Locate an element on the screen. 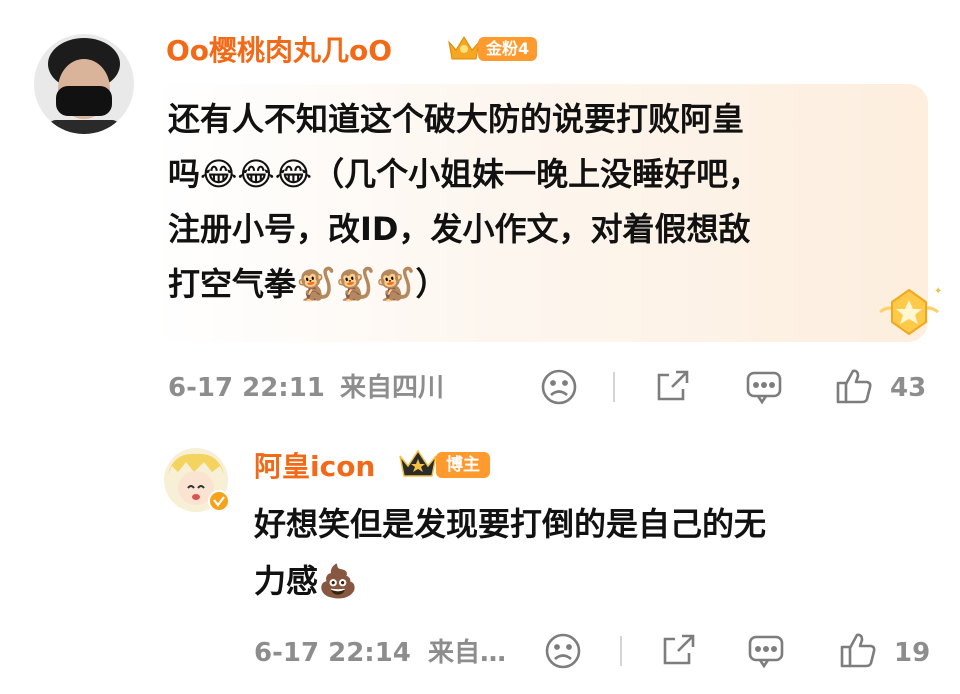 The width and height of the screenshot is (960, 694). reply-like-count: 19 is located at coordinates (912, 653).